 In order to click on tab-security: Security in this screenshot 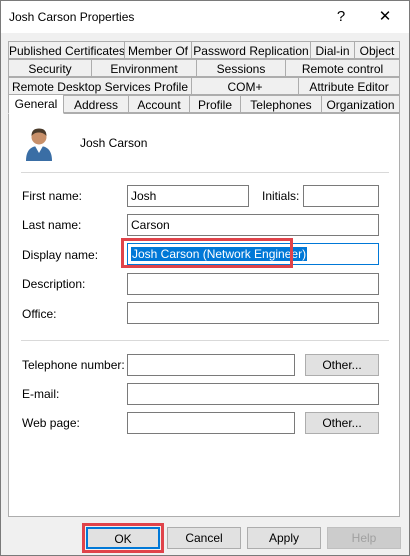, I will do `click(50, 68)`.